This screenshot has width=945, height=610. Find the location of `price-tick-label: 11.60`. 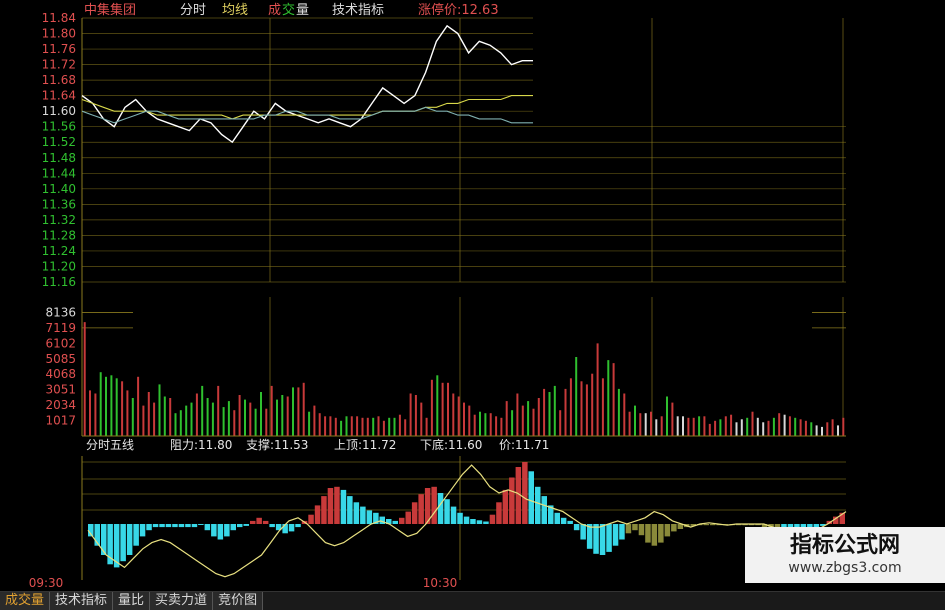

price-tick-label: 11.60 is located at coordinates (59, 111).